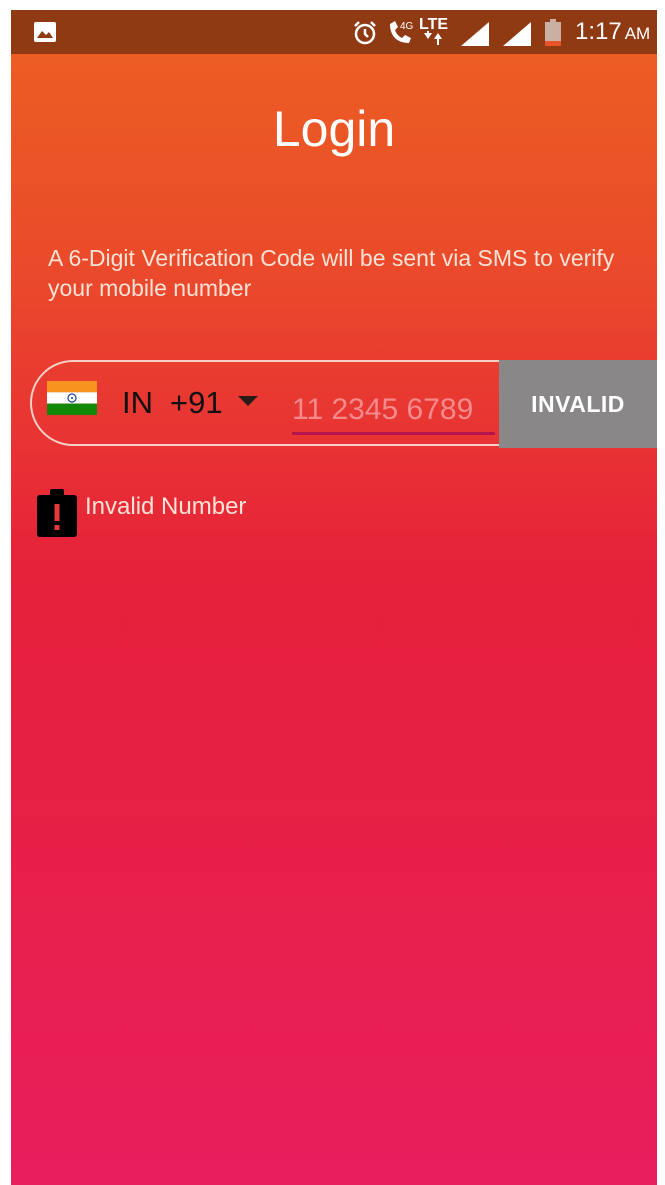 This screenshot has height=1185, width=665. I want to click on call-icon: 4G, so click(402, 32).